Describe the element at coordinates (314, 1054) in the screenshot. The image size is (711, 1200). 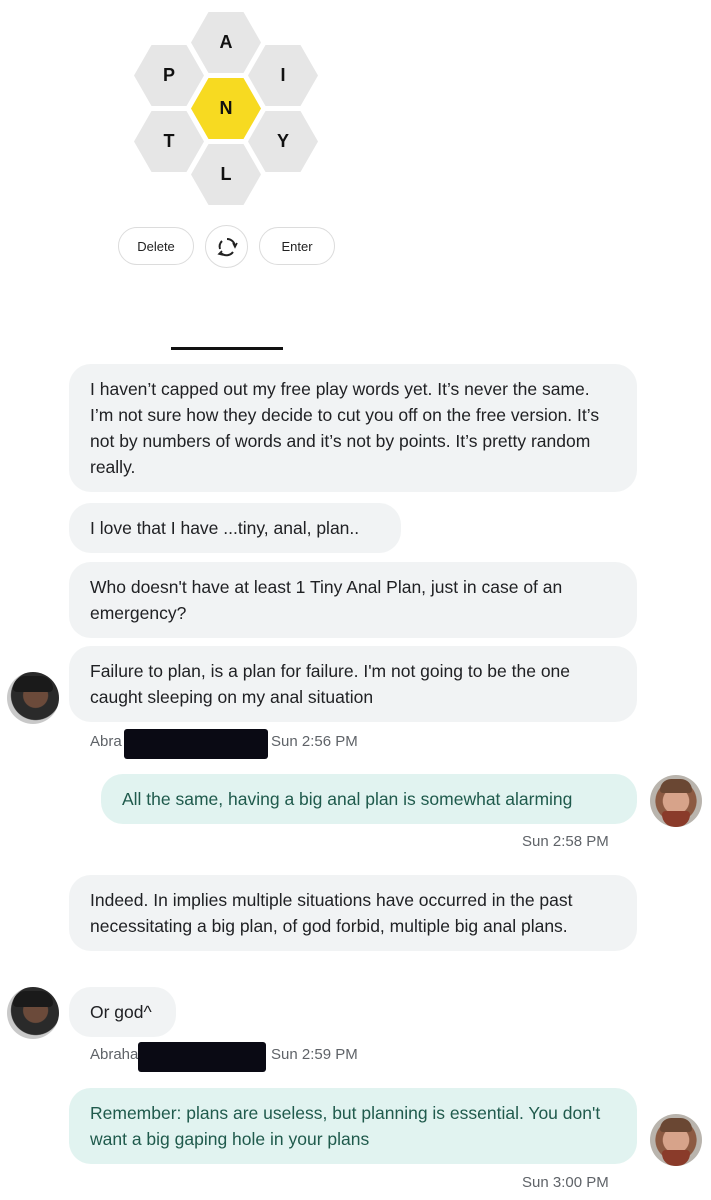
I see `message-timestamp: Sun 2:59 PM` at that location.